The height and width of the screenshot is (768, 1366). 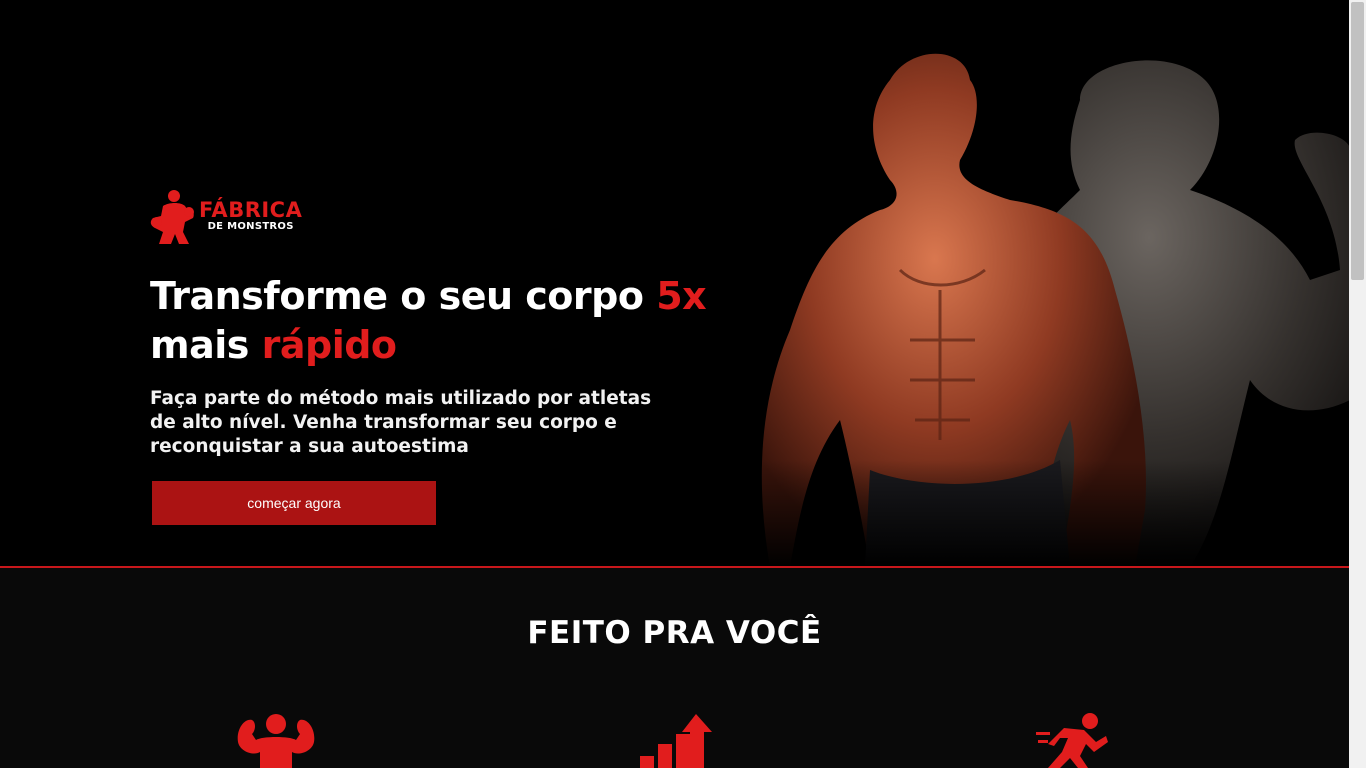 What do you see at coordinates (250, 226) in the screenshot?
I see `brand-tagline: DE MONSTROS` at bounding box center [250, 226].